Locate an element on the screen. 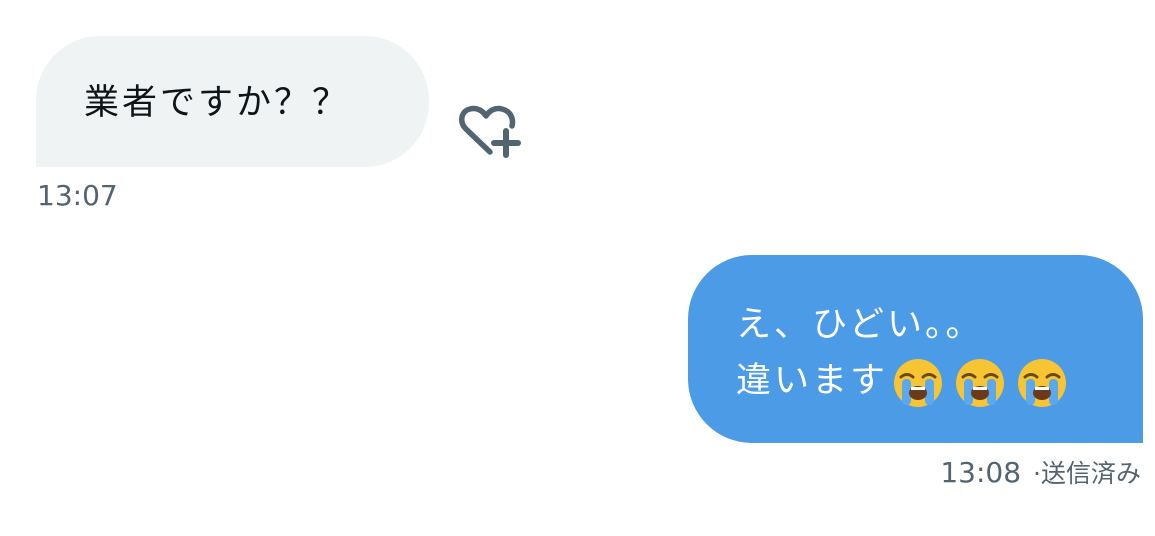 This screenshot has height=536, width=1155. outgoing-message-meta: 13:08 ·送信済み is located at coordinates (1040, 473).